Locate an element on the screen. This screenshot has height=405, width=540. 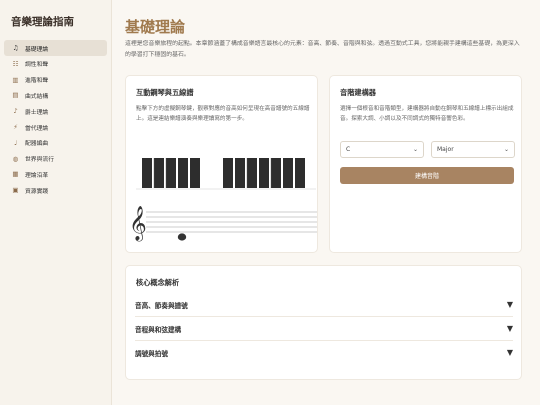
piano-icon: ▥ is located at coordinates (15, 79).